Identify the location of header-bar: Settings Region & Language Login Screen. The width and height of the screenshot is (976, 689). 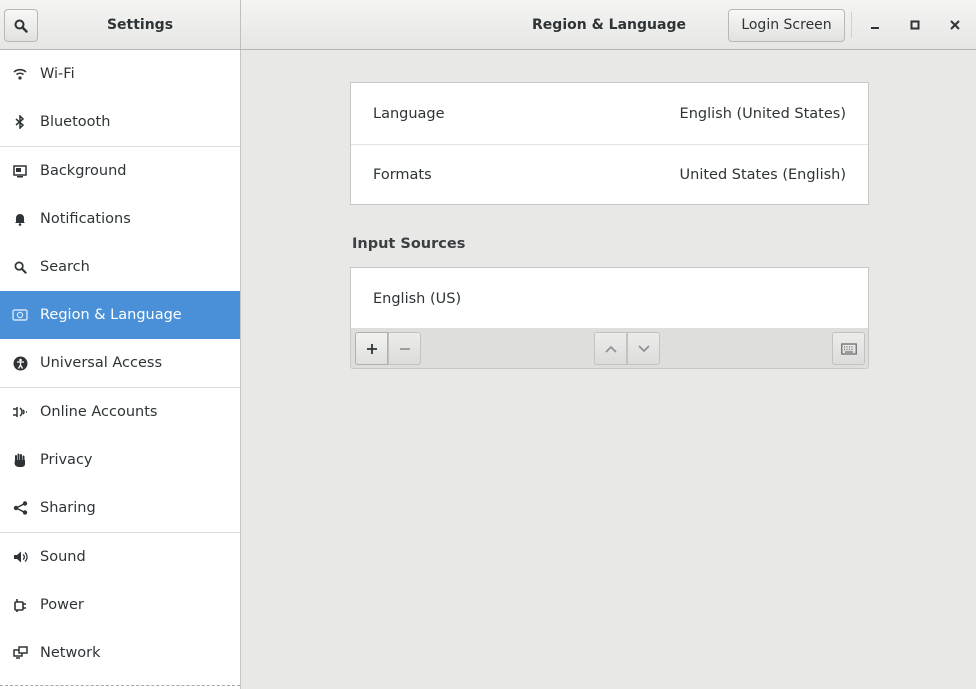
(488, 25).